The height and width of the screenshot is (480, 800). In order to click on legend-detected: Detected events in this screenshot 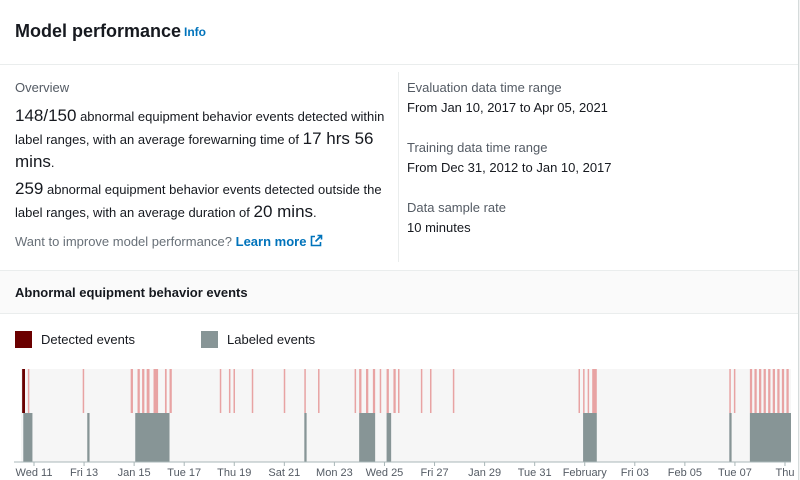, I will do `click(75, 339)`.